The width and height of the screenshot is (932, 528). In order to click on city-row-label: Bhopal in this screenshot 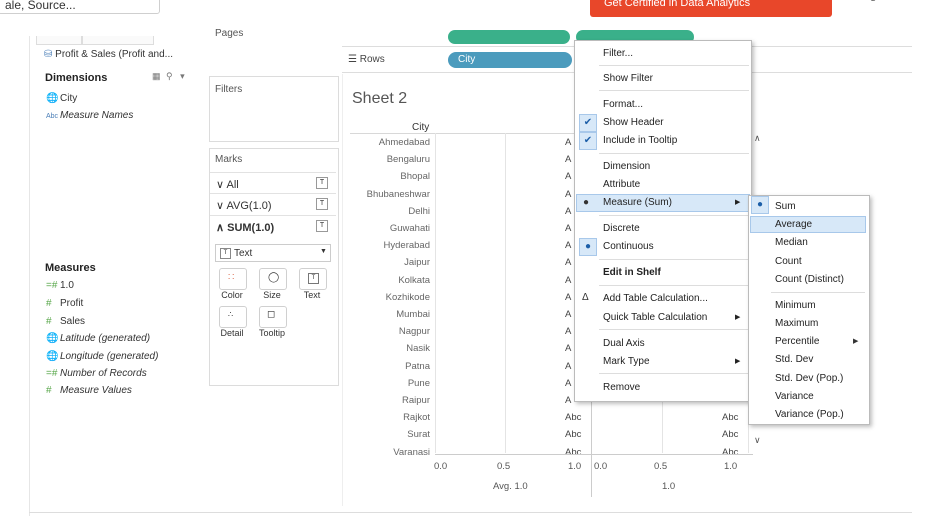, I will do `click(395, 176)`.